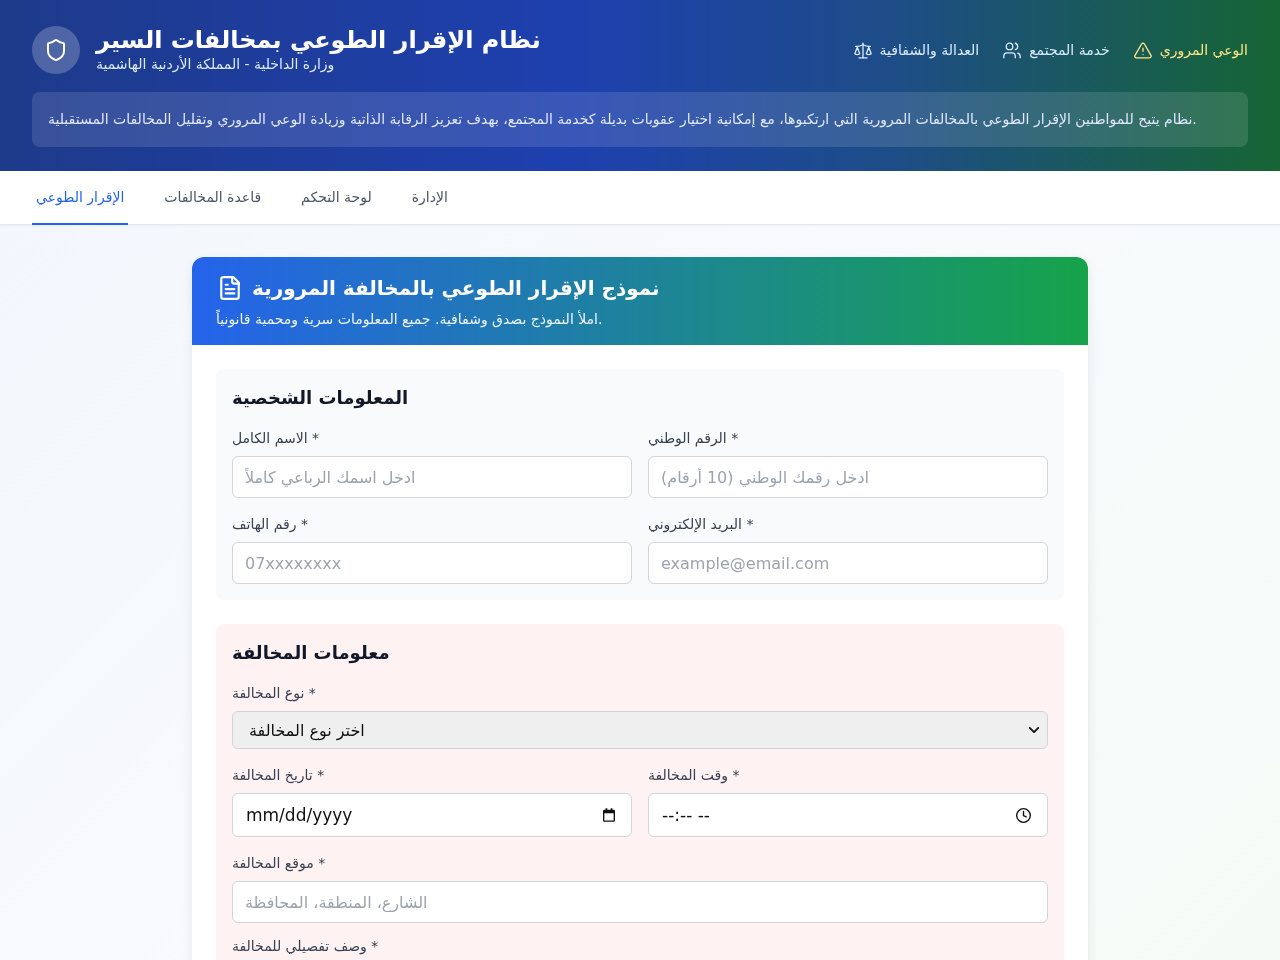 Image resolution: width=1280 pixels, height=960 pixels. Describe the element at coordinates (230, 288) in the screenshot. I see `document-icon` at that location.